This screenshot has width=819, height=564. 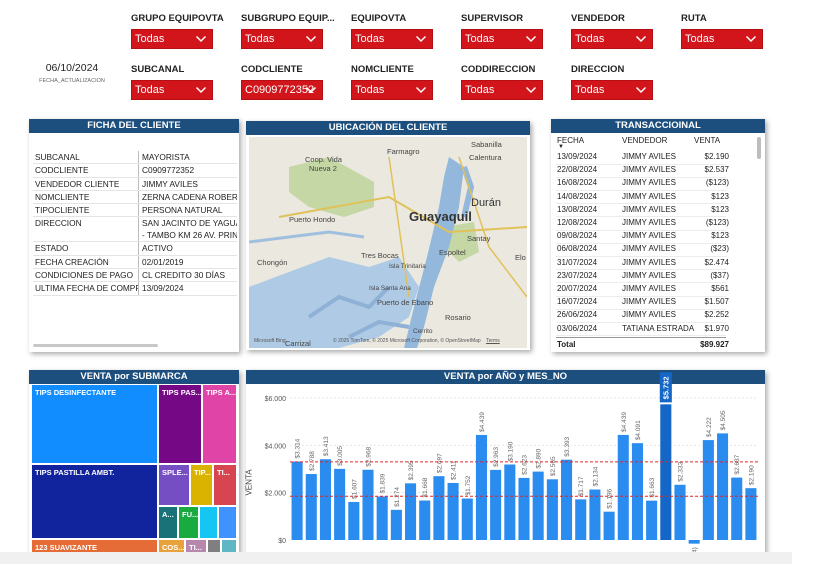 What do you see at coordinates (612, 39) in the screenshot?
I see `filter-dropdown-4: Todas` at bounding box center [612, 39].